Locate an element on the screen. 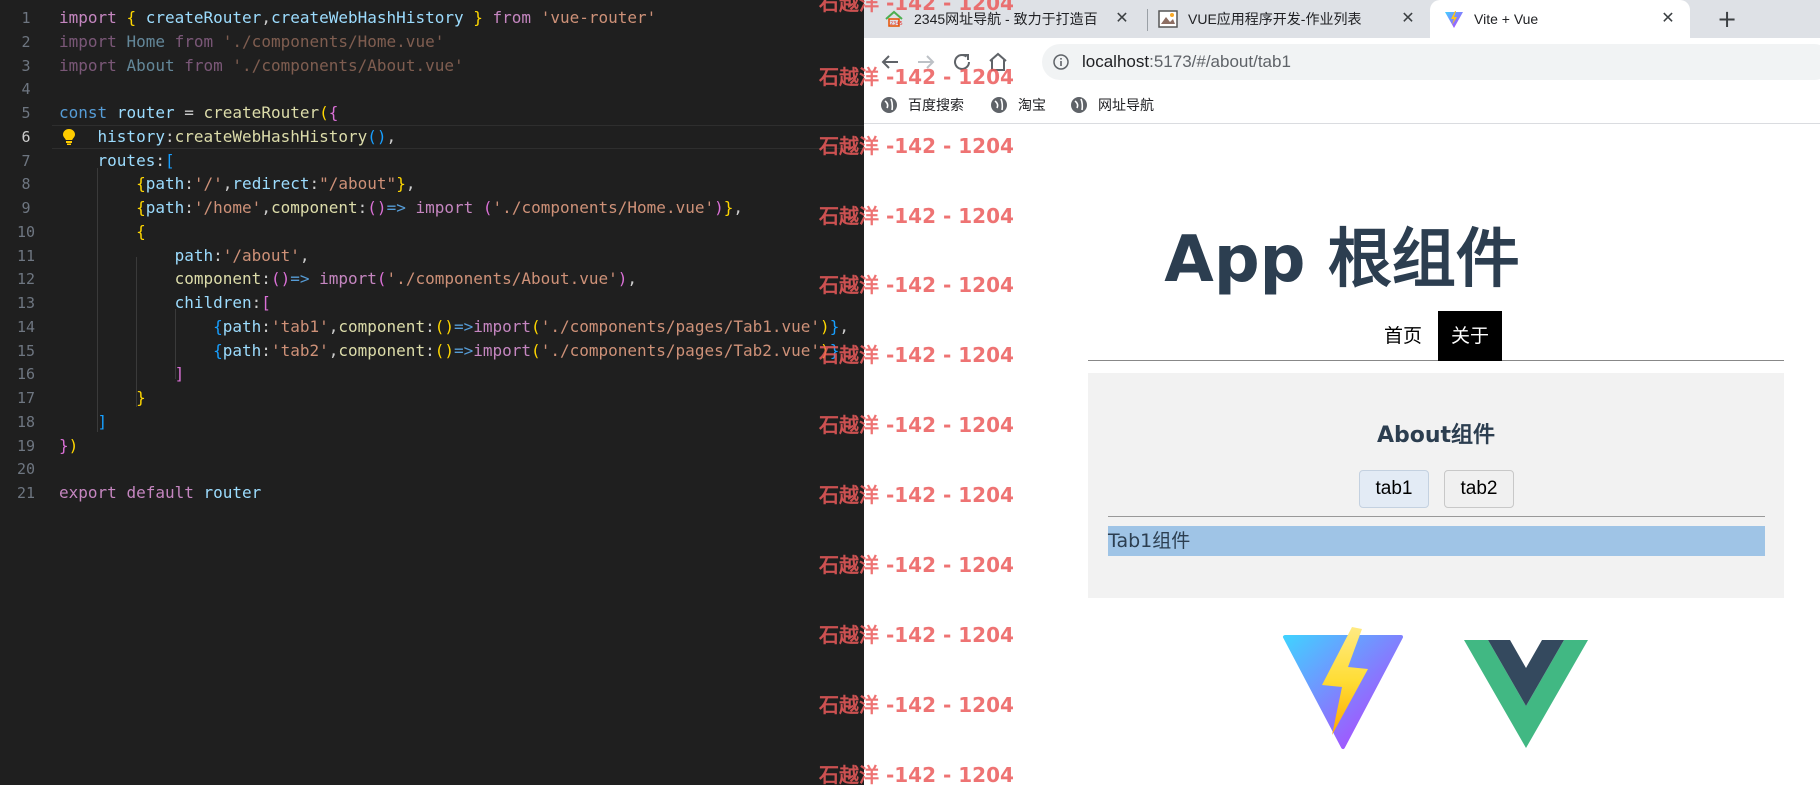 Image resolution: width=1820 pixels, height=785 pixels. browser-tab-homework: VUE应用程序开发-作业列表 ✕ is located at coordinates (1290, 19).